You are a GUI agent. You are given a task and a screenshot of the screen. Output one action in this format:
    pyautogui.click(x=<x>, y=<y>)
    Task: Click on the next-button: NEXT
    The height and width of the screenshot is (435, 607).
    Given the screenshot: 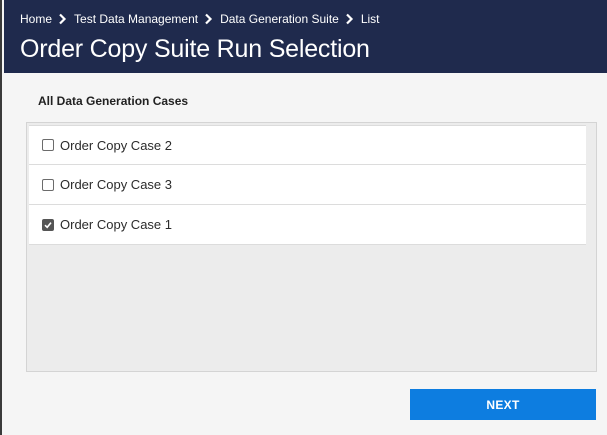 What is the action you would take?
    pyautogui.click(x=503, y=404)
    